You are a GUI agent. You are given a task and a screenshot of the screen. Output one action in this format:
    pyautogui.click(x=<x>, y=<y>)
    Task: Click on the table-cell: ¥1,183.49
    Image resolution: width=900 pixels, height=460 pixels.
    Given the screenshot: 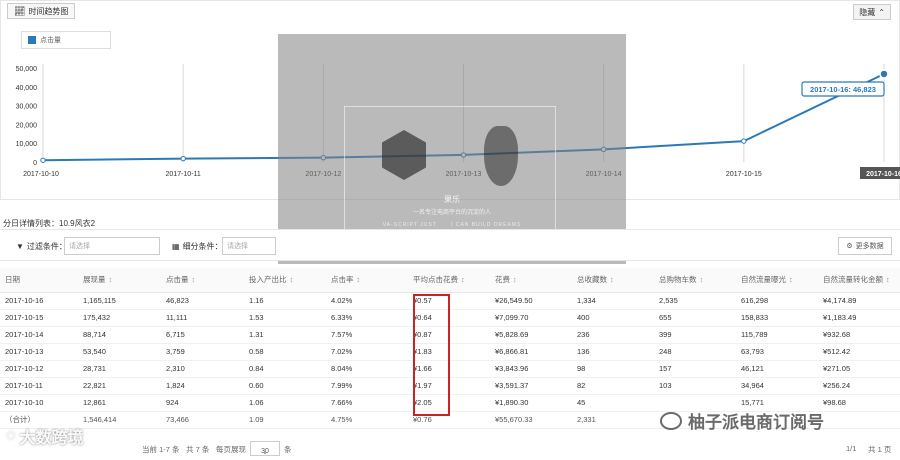 What is the action you would take?
    pyautogui.click(x=859, y=318)
    